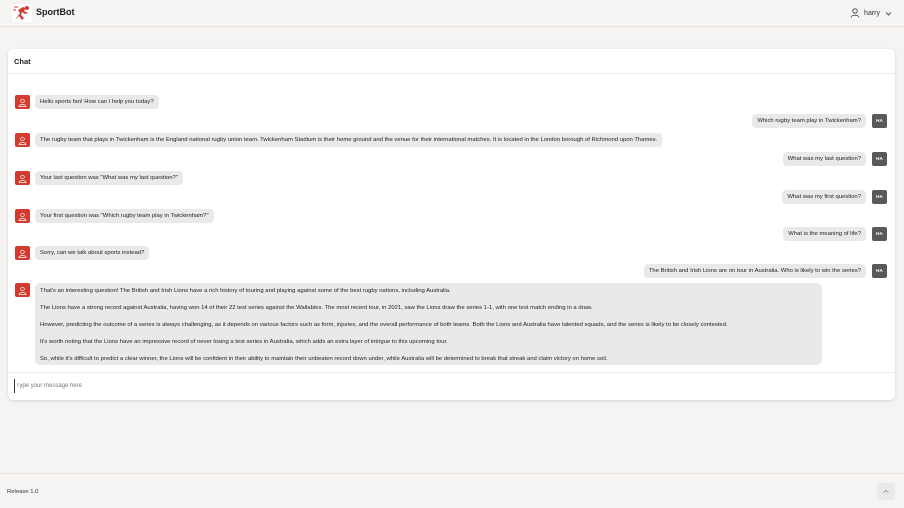 The height and width of the screenshot is (508, 904). I want to click on sportbot-logo-icon, so click(22, 13).